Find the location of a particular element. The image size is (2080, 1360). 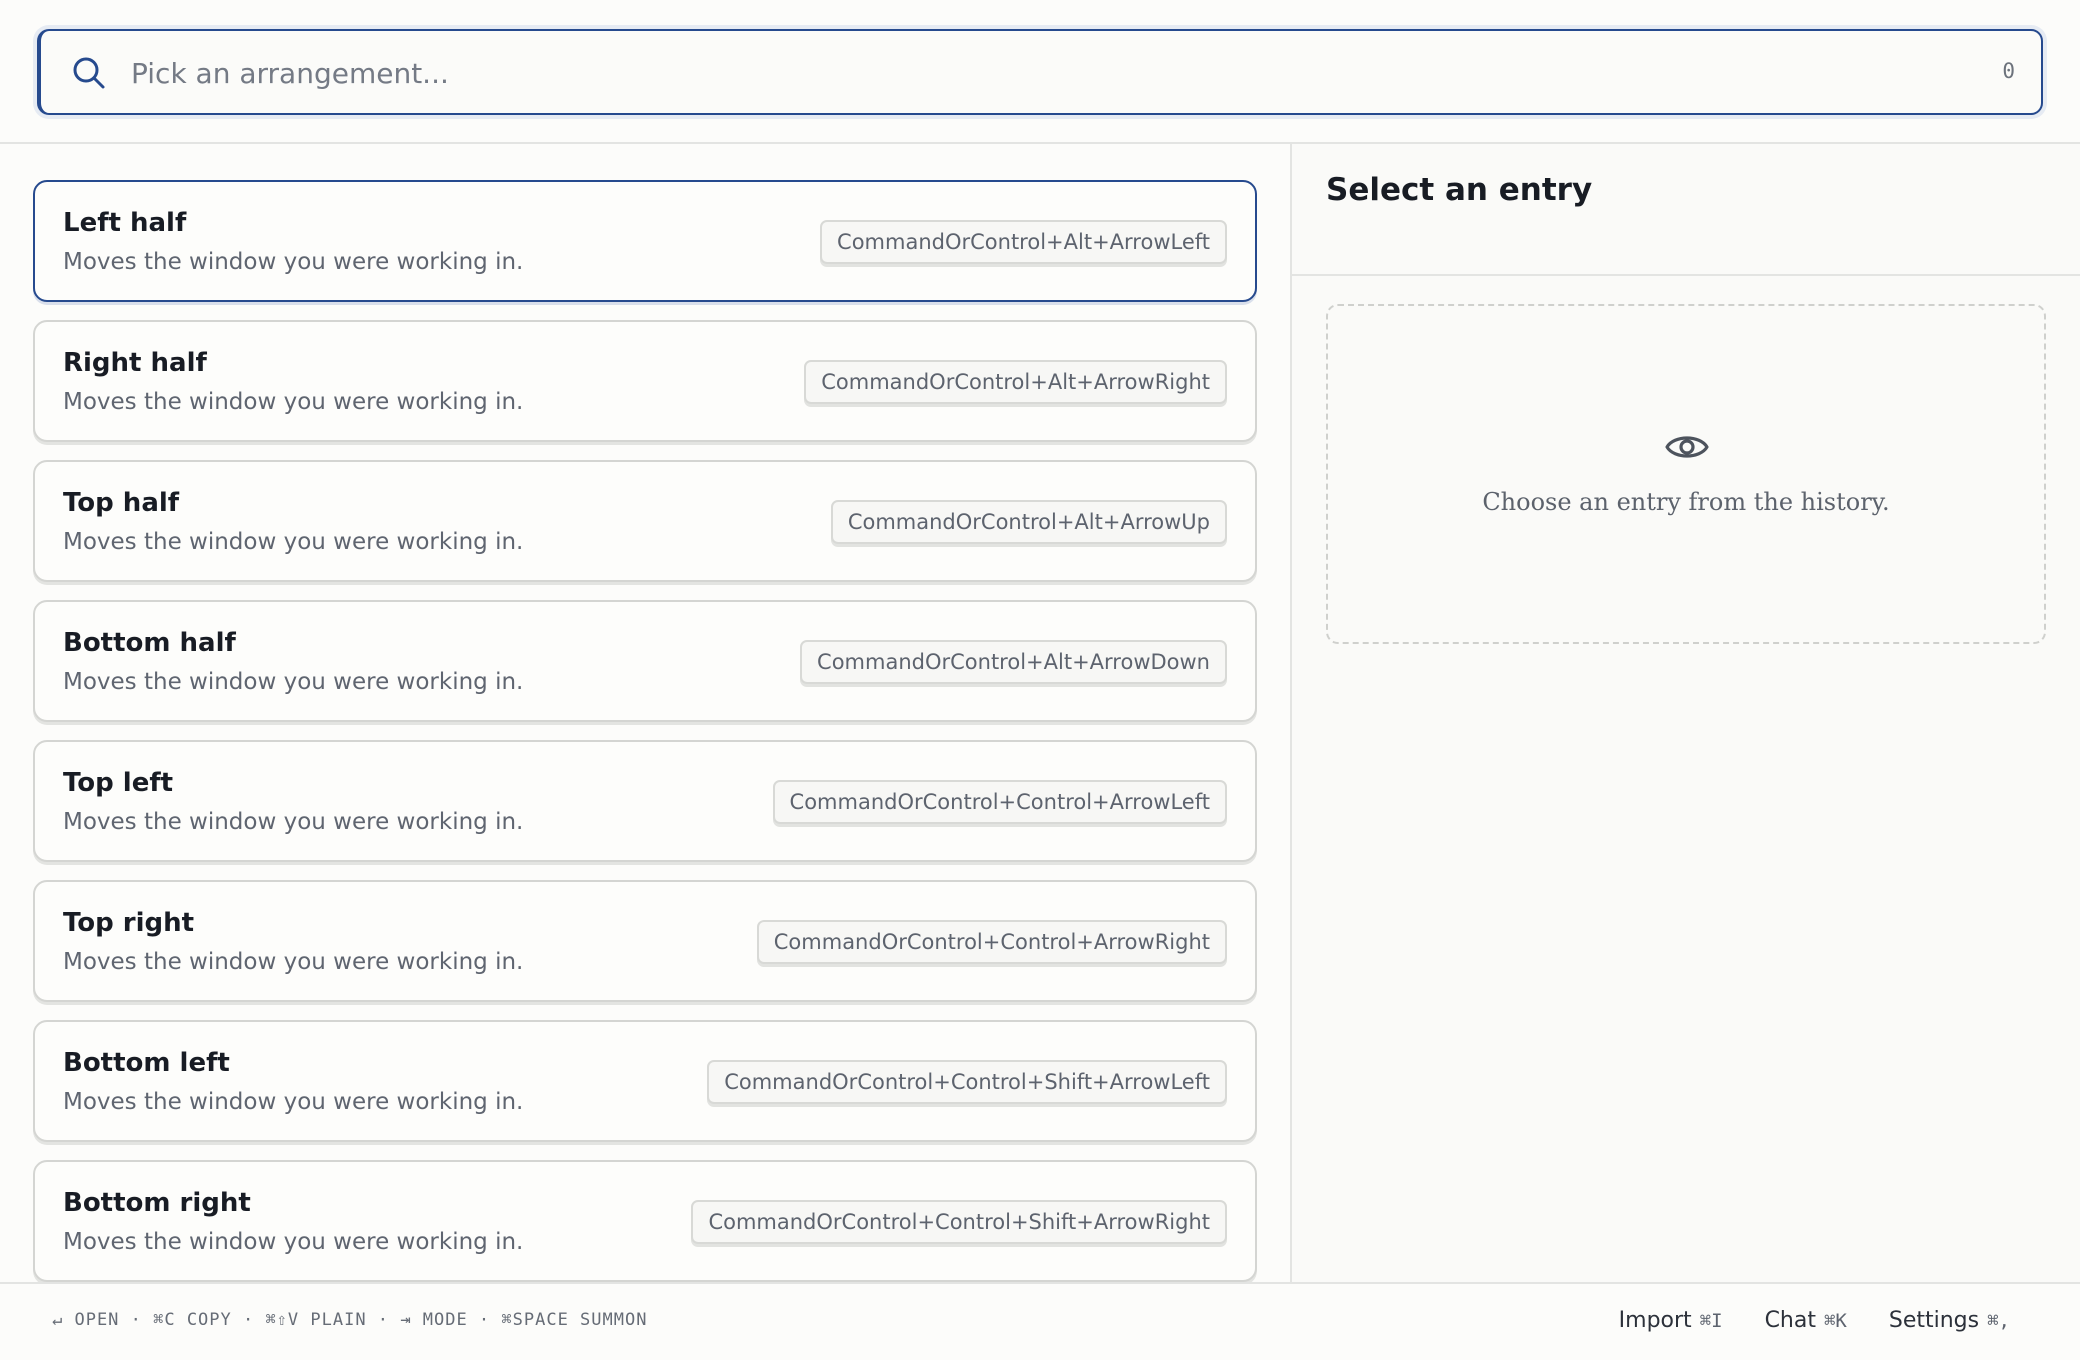

arrangement-title: Top right is located at coordinates (129, 923).